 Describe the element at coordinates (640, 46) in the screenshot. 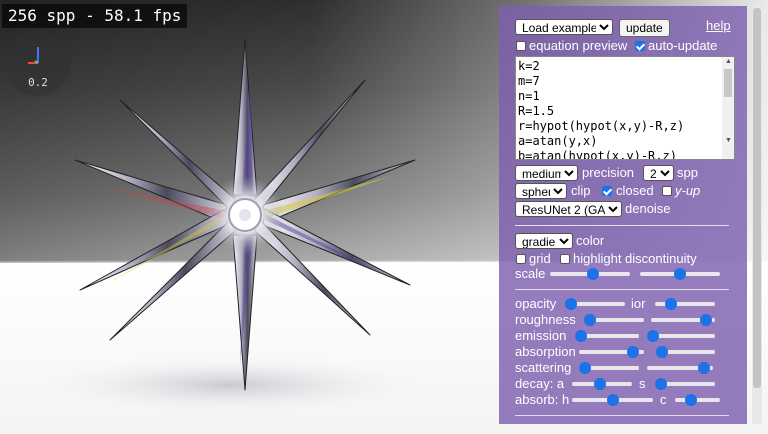

I see `auto-update-checkbox` at that location.